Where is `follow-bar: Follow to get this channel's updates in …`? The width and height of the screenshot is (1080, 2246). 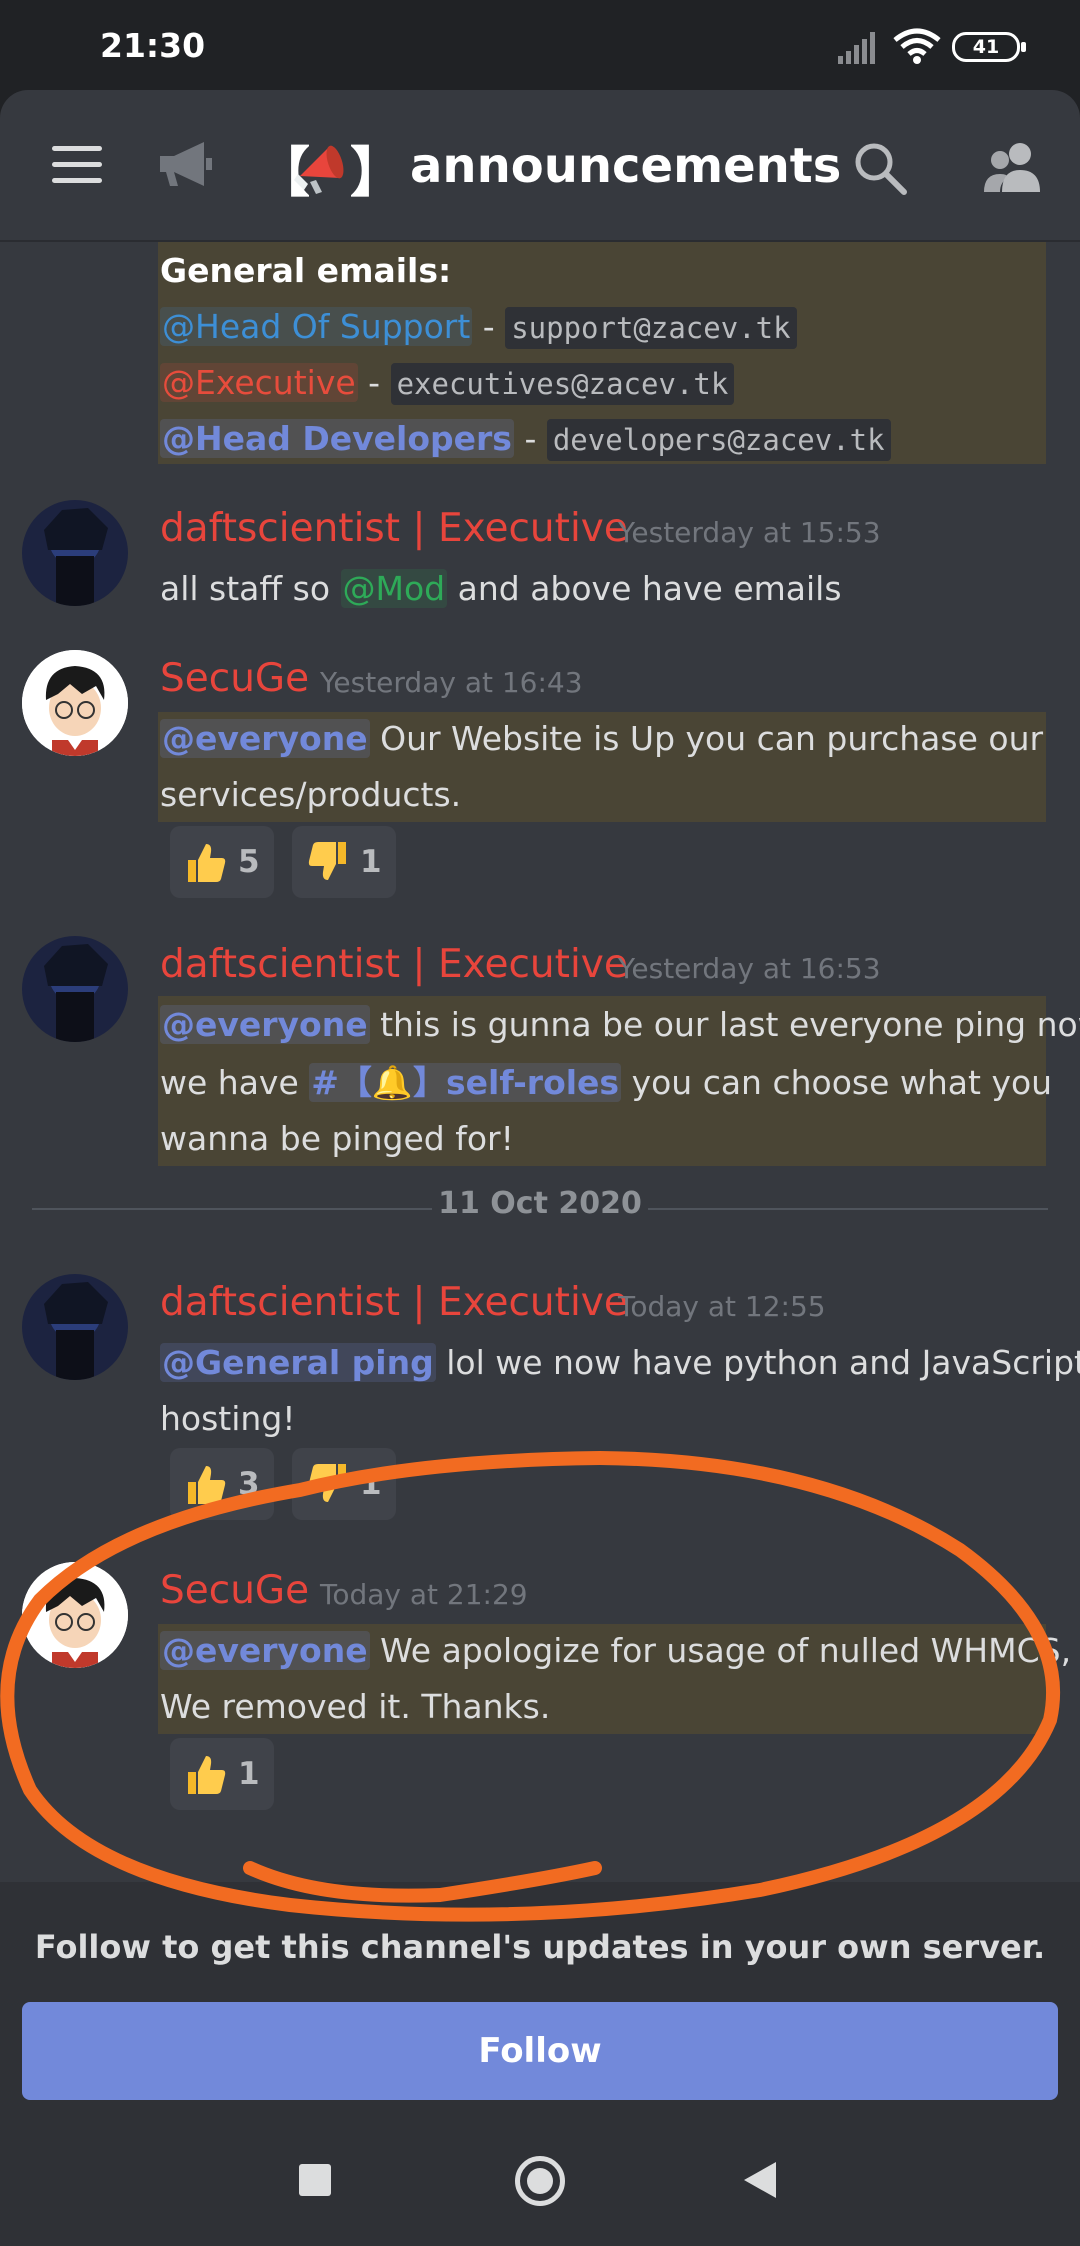
follow-bar: Follow to get this channel's updates in … is located at coordinates (540, 1997).